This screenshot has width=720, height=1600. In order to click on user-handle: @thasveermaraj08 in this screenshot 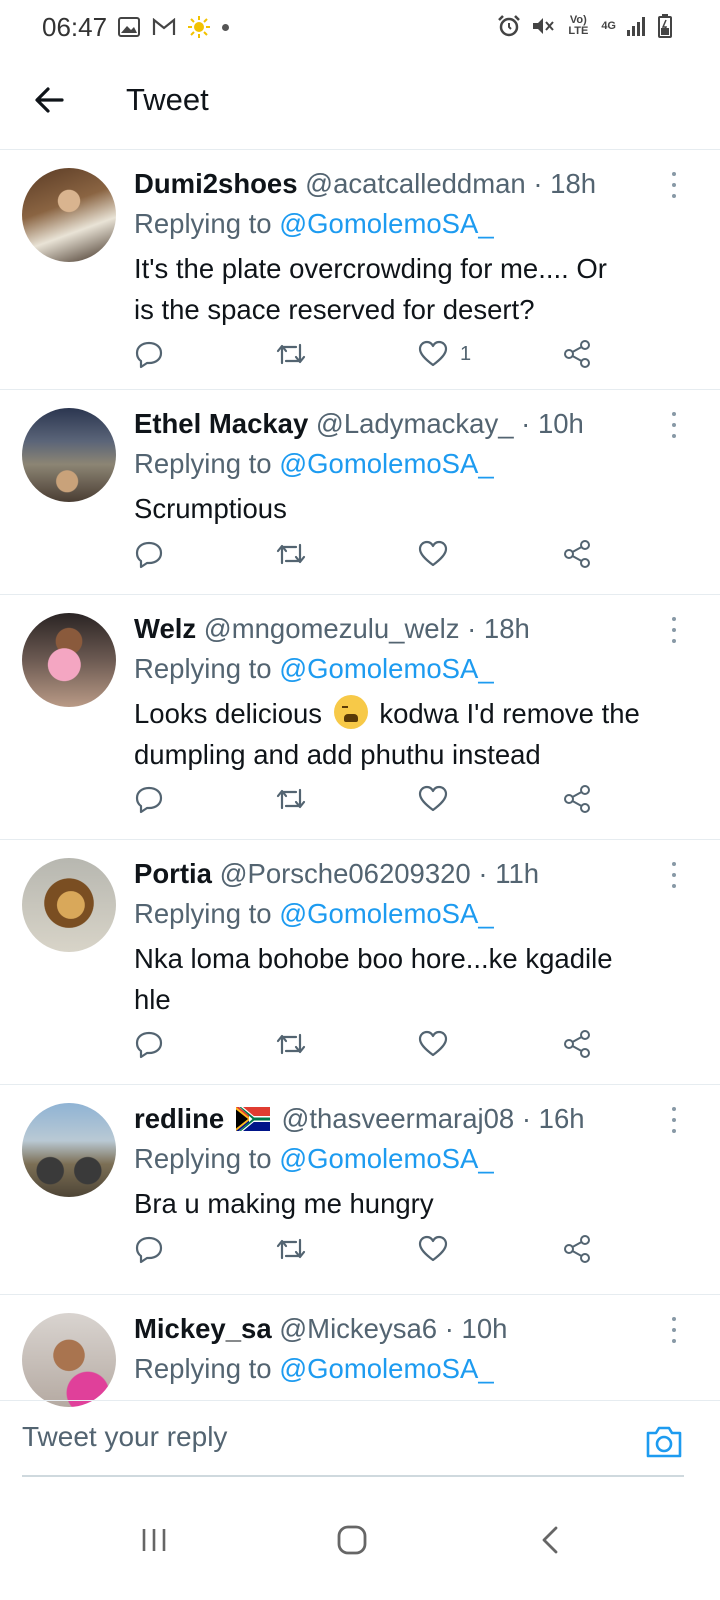, I will do `click(398, 1118)`.